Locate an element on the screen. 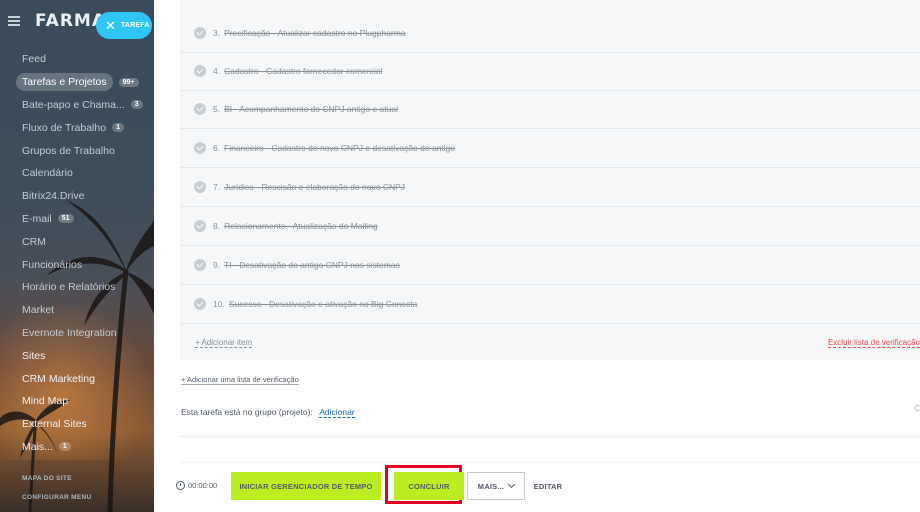 This screenshot has height=512, width=920. counter-badge: 99+ is located at coordinates (128, 82).